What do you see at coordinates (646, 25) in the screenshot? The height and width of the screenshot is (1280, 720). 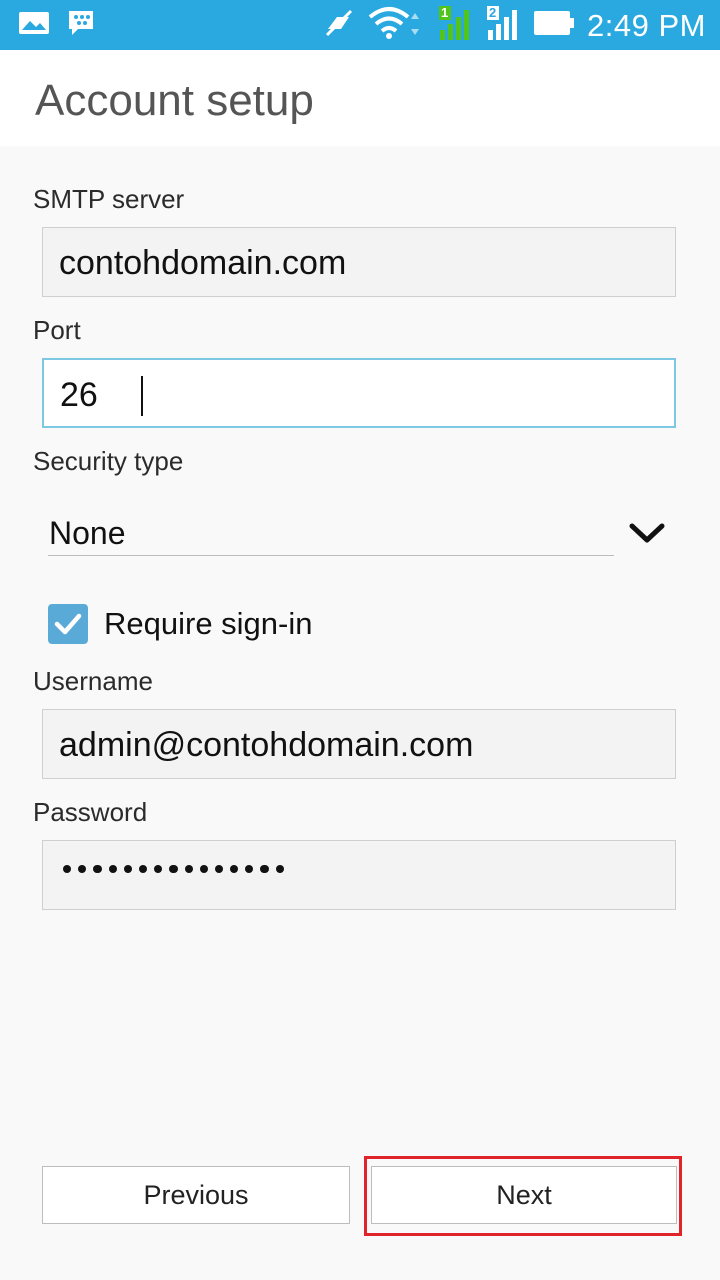 I see `clock: 2:49 PM` at bounding box center [646, 25].